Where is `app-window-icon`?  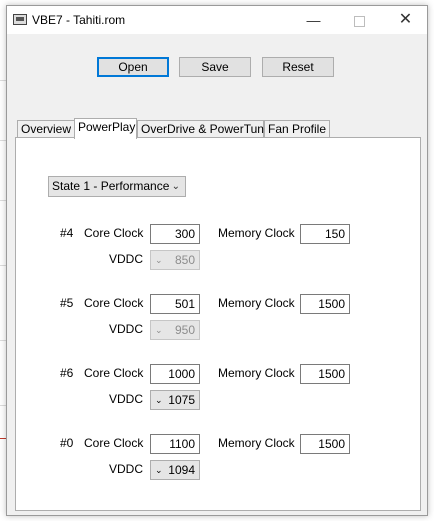
app-window-icon is located at coordinates (20, 19).